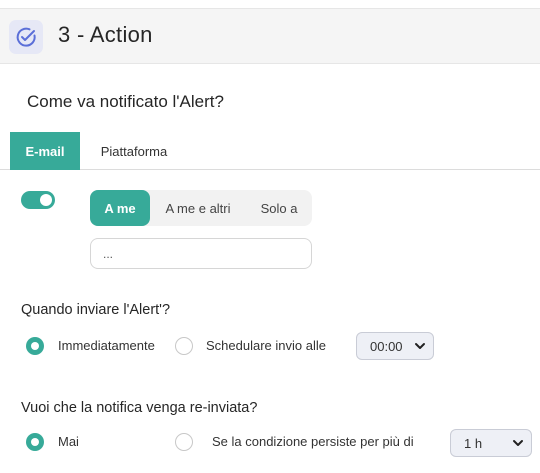  What do you see at coordinates (134, 151) in the screenshot?
I see `tab-piattaforma: Piattaforma` at bounding box center [134, 151].